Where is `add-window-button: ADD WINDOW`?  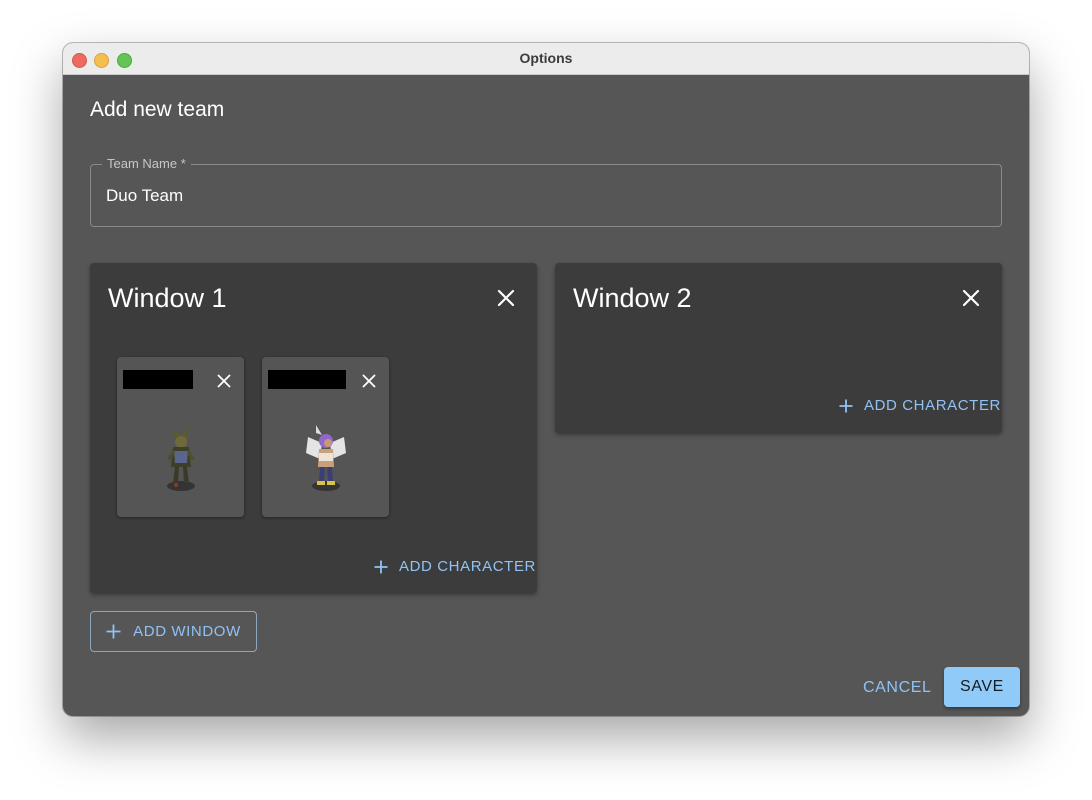
add-window-button: ADD WINDOW is located at coordinates (173, 631).